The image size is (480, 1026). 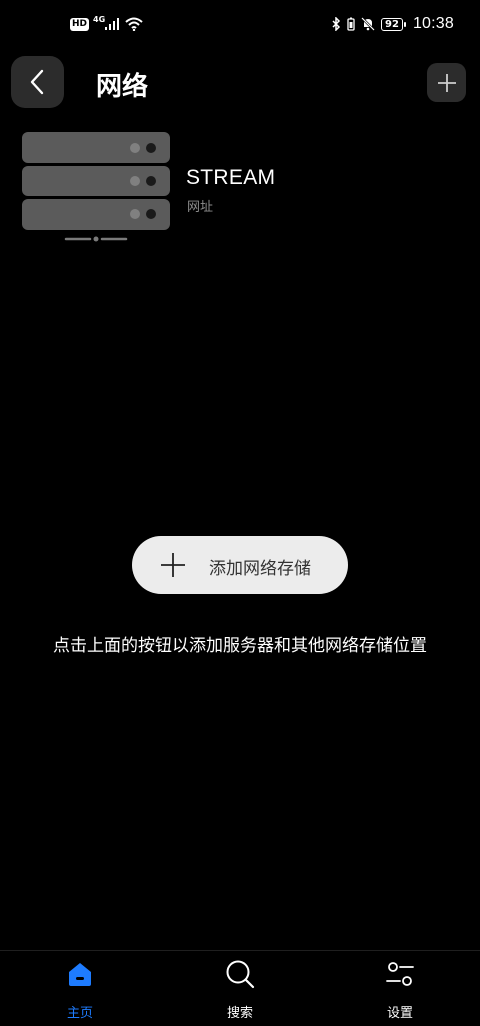 What do you see at coordinates (122, 87) in the screenshot?
I see `page-title: 网络` at bounding box center [122, 87].